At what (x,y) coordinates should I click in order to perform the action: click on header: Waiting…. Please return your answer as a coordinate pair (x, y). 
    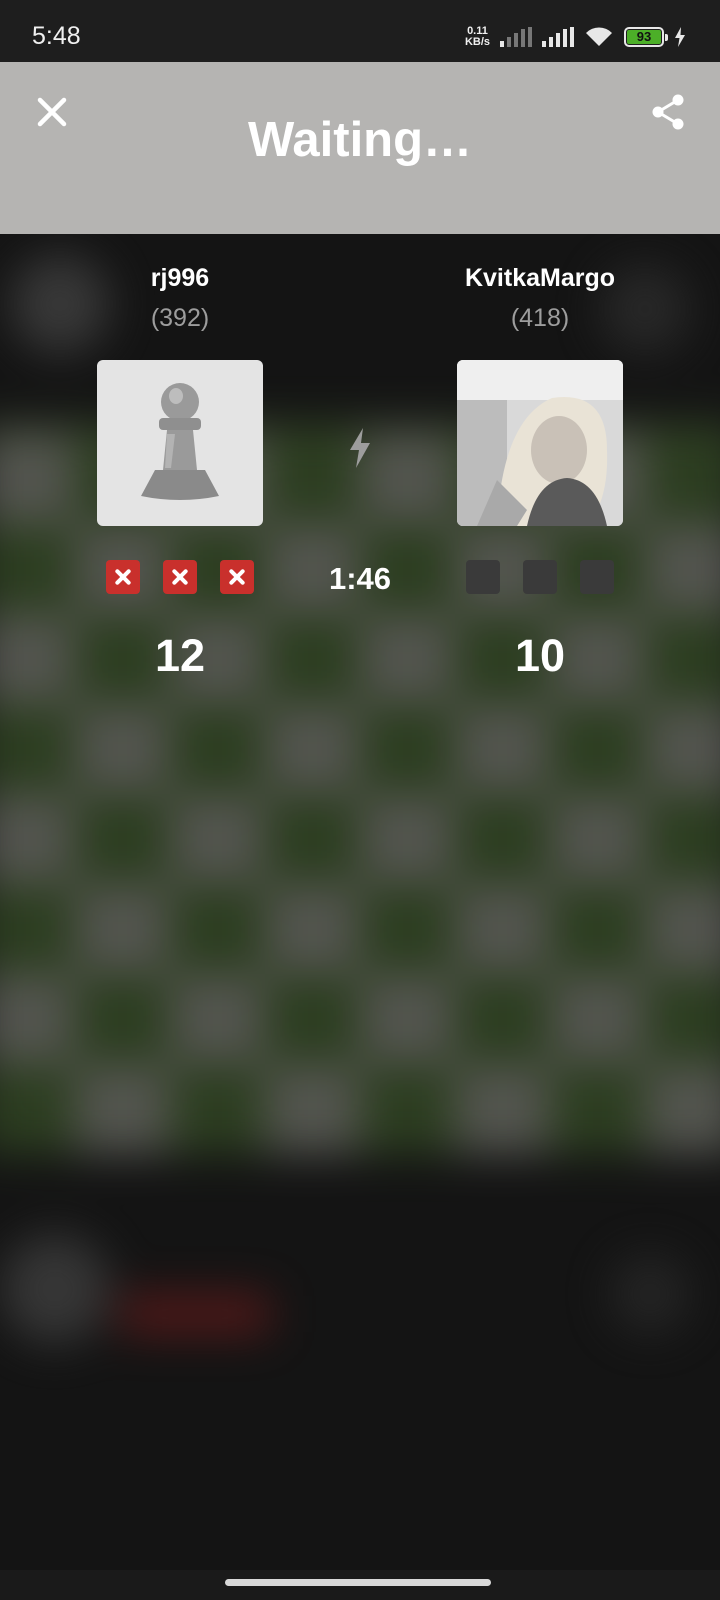
    Looking at the image, I should click on (360, 148).